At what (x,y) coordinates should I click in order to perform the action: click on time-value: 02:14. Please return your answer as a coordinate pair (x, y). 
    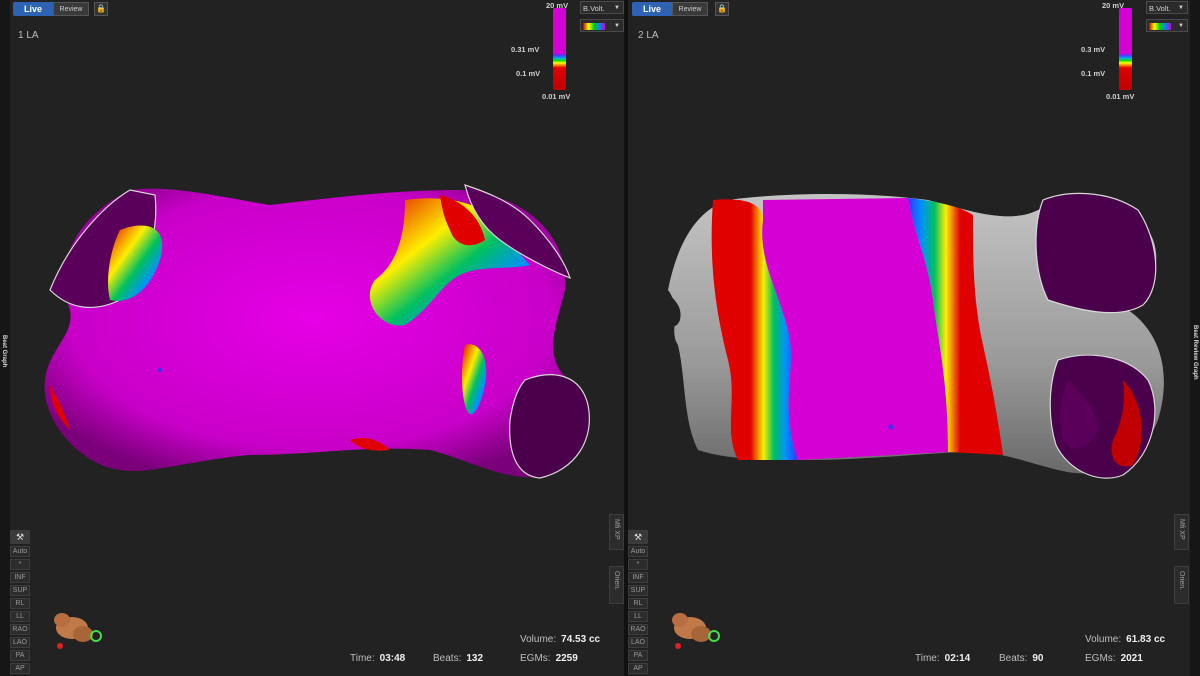
    Looking at the image, I should click on (957, 658).